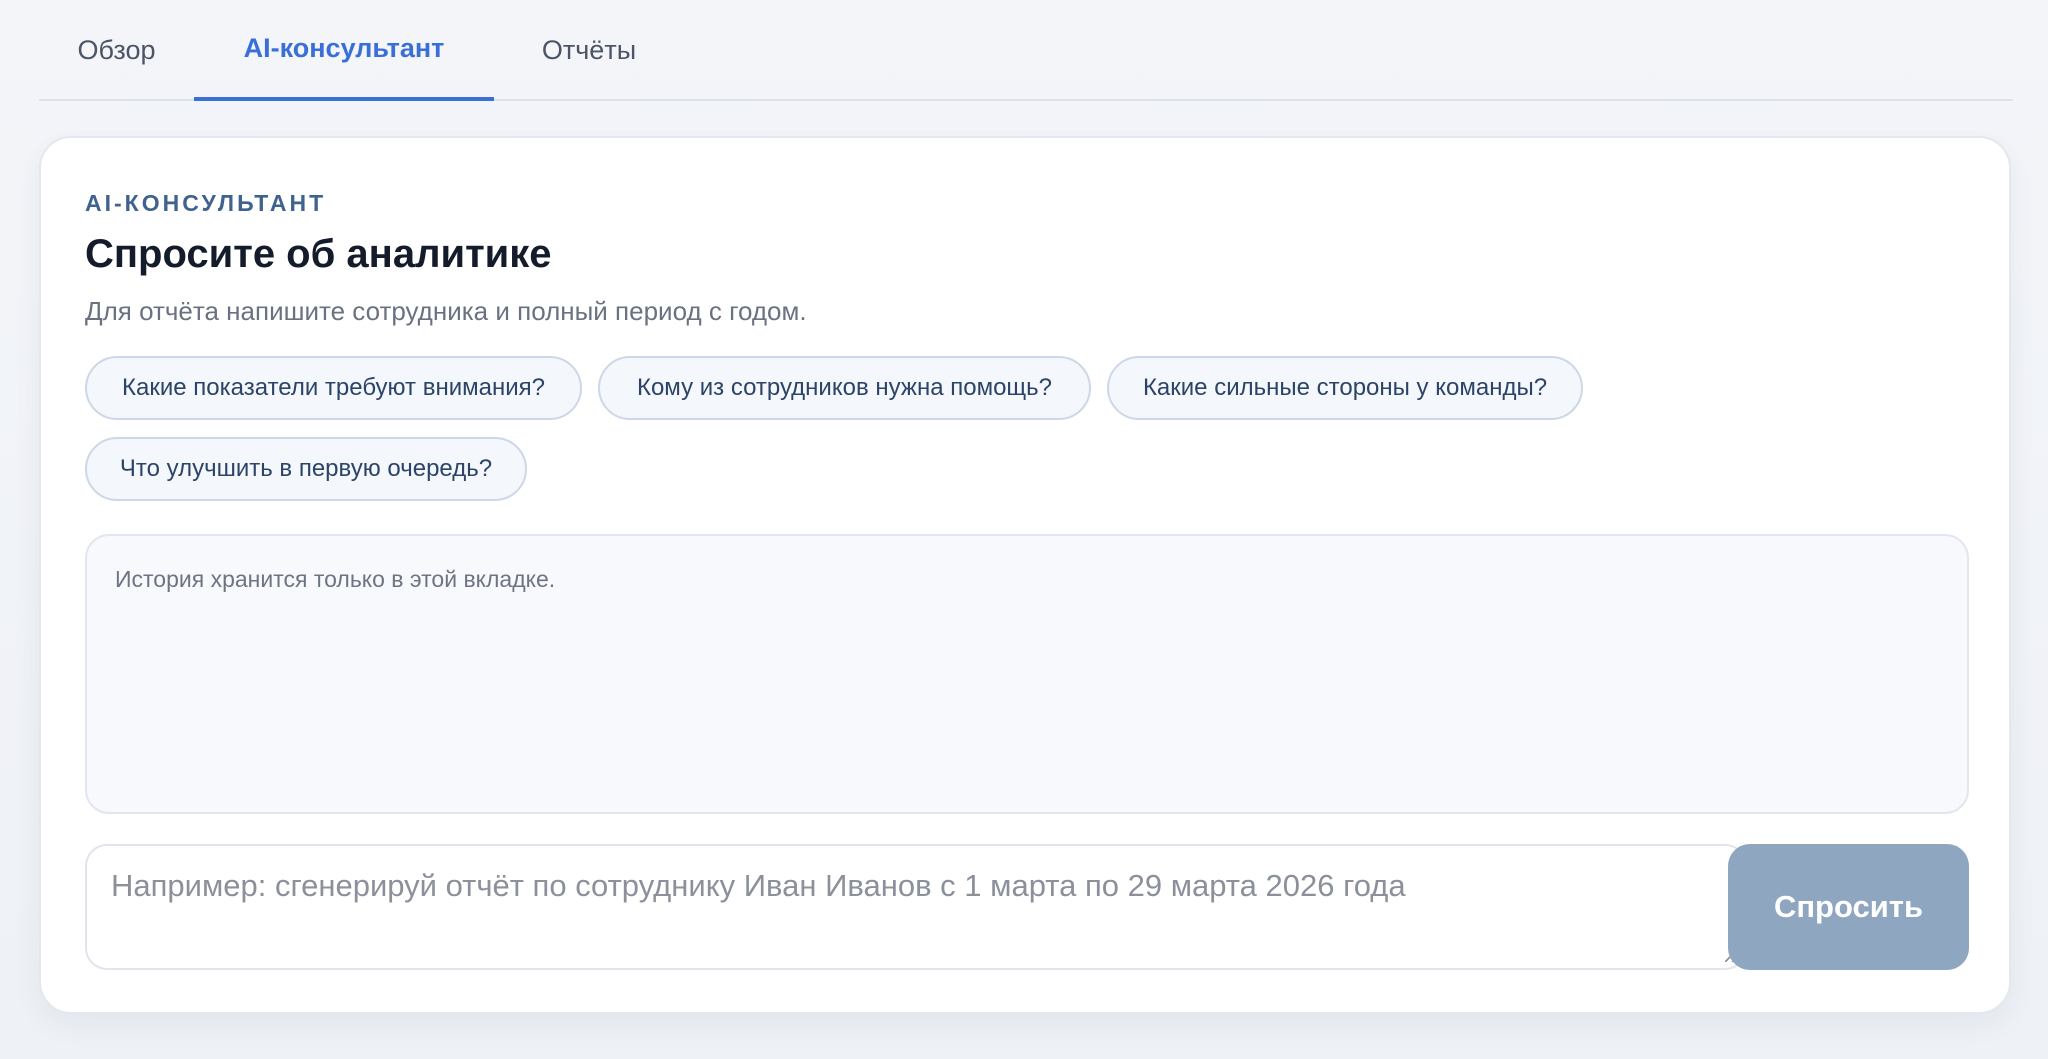  I want to click on ask-button: Спросить, so click(1848, 907).